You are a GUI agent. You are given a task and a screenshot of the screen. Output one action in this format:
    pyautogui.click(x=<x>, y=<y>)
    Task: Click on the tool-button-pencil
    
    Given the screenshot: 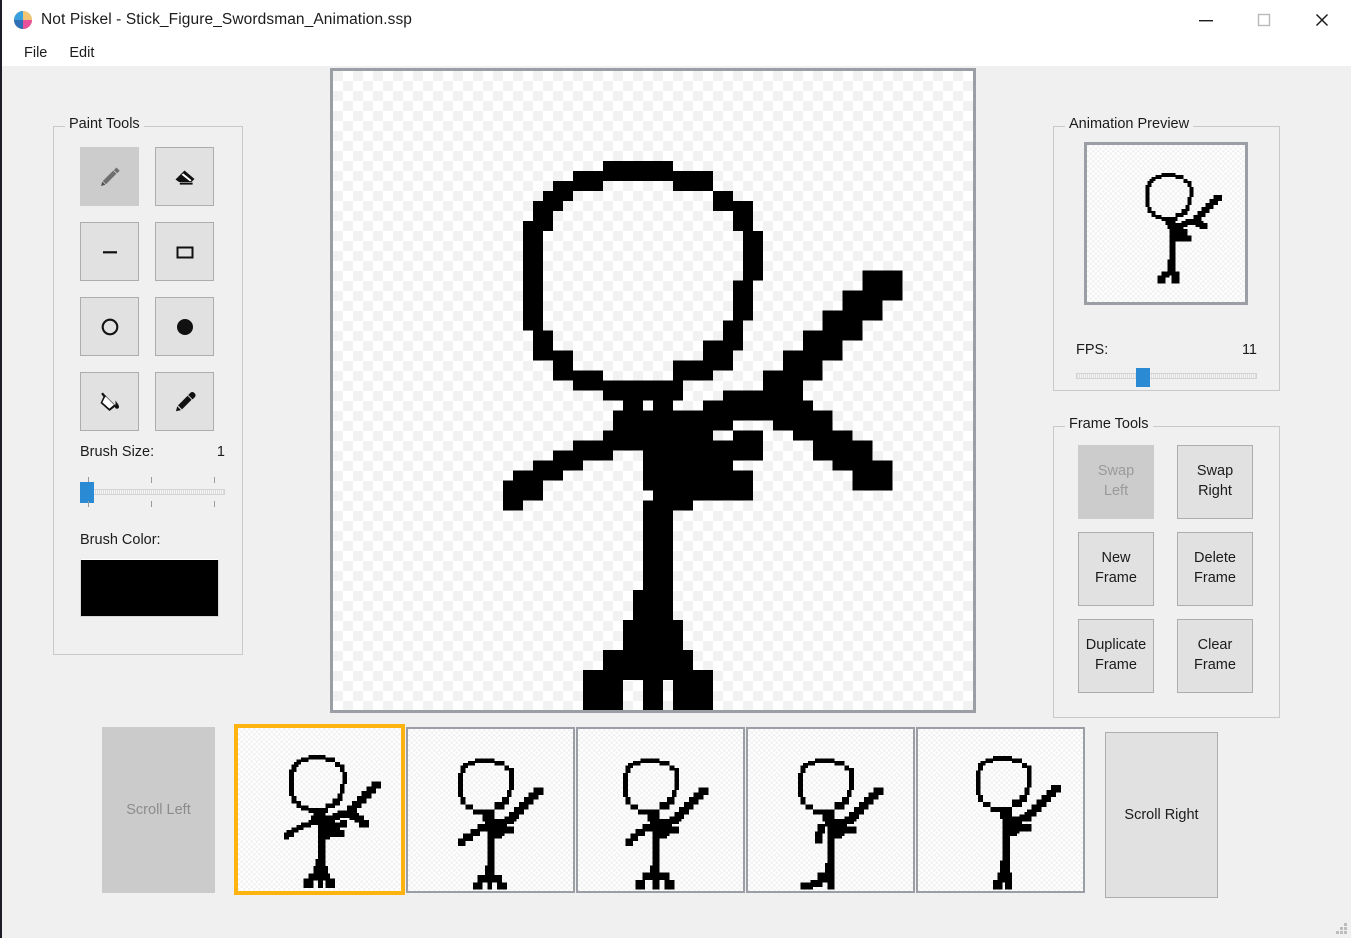 What is the action you would take?
    pyautogui.click(x=109, y=176)
    